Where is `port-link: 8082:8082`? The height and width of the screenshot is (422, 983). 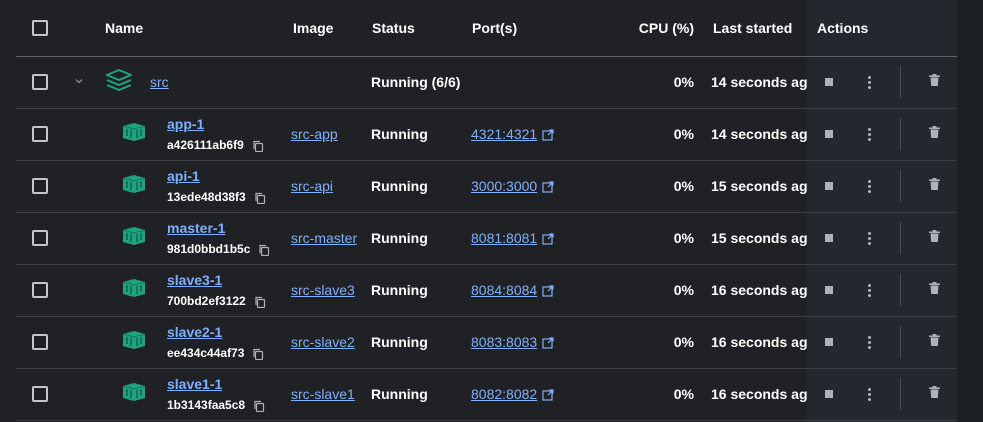
port-link: 8082:8082 is located at coordinates (504, 394).